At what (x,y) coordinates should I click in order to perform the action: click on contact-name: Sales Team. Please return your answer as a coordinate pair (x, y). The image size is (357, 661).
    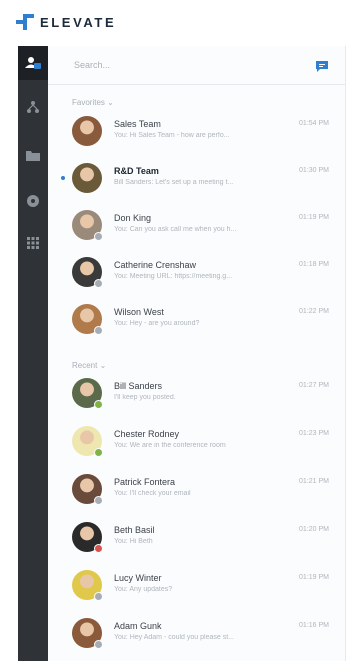
    Looking at the image, I should click on (137, 124).